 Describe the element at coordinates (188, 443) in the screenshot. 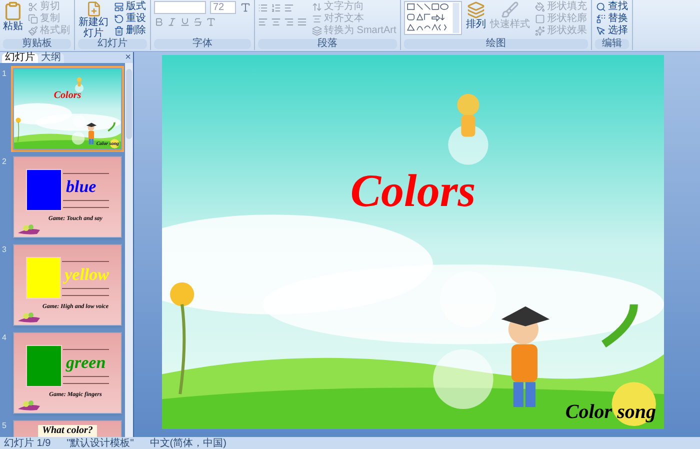

I see `status-text: 中文(简体，中国)` at that location.